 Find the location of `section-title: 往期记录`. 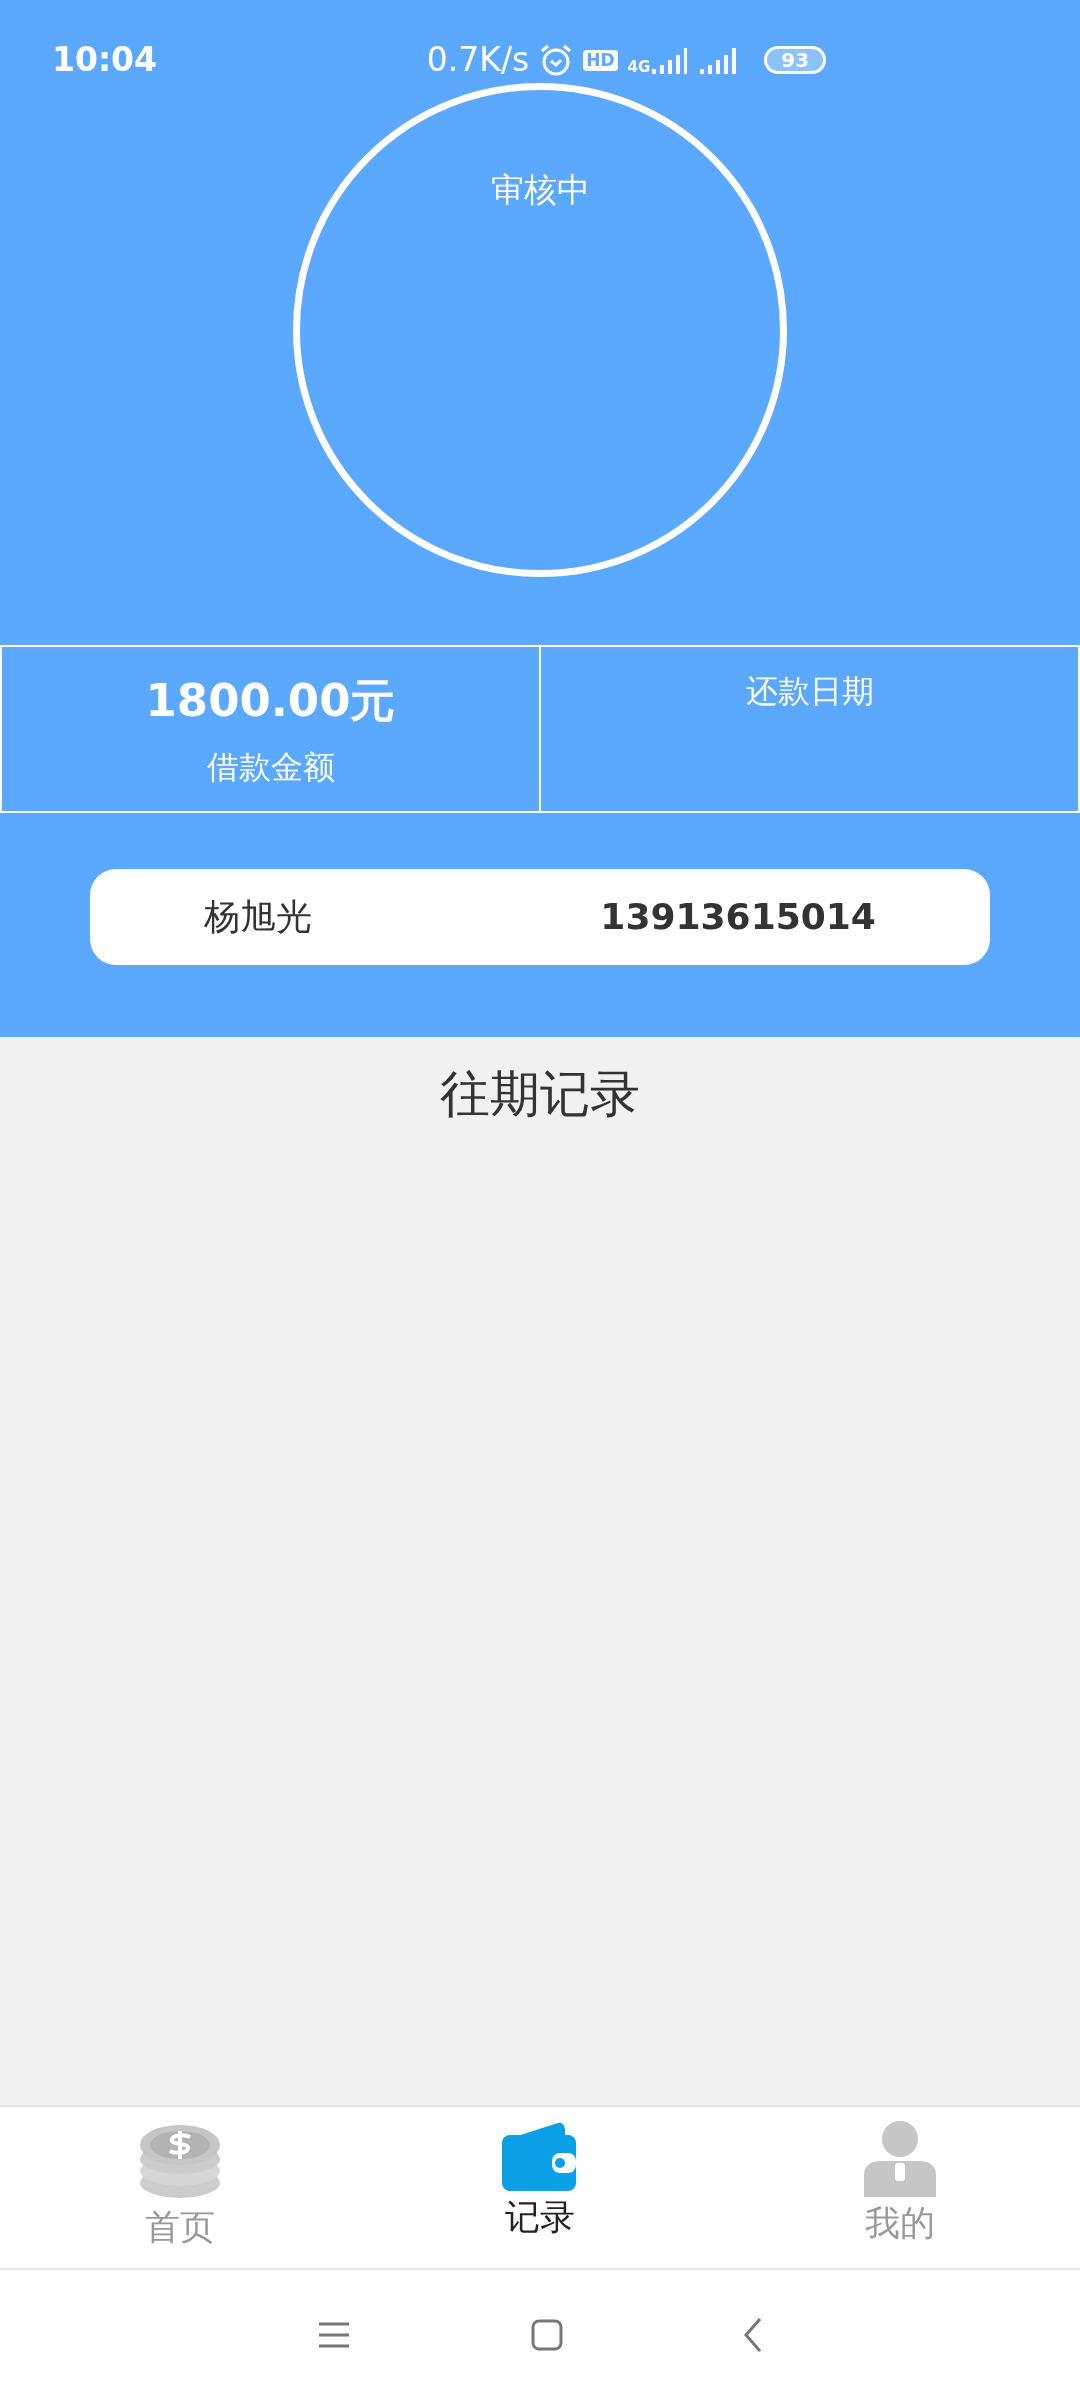

section-title: 往期记录 is located at coordinates (540, 1094).